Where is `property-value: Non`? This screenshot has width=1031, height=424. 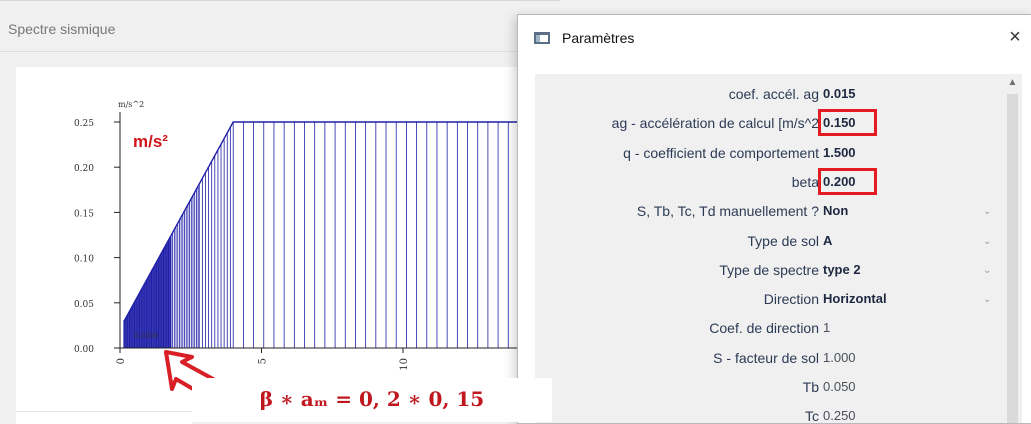 property-value: Non is located at coordinates (835, 210).